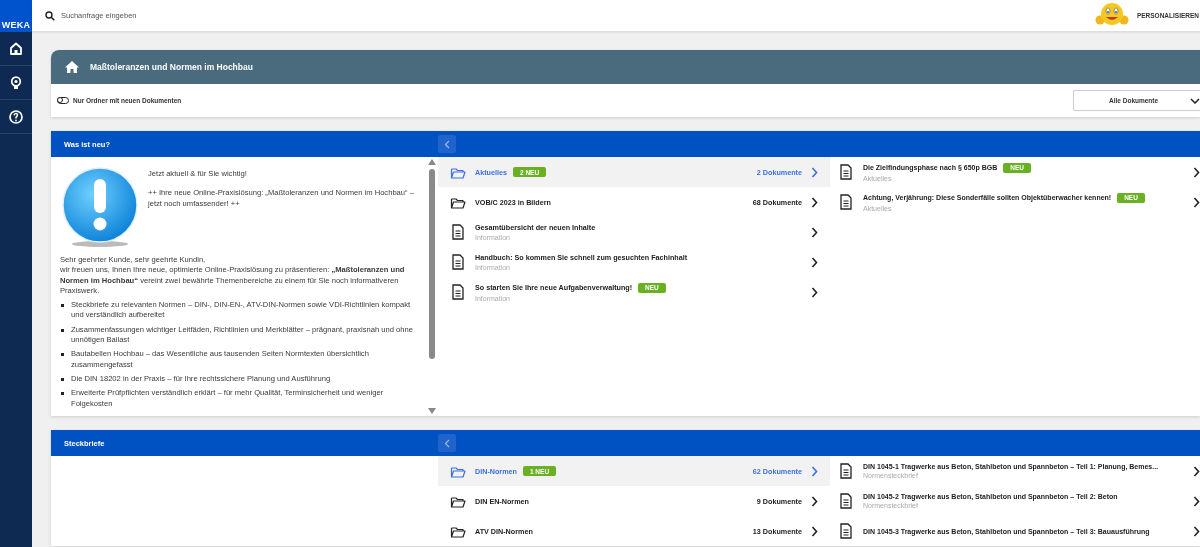 This screenshot has width=1200, height=547. I want to click on chevron-down-icon, so click(1195, 100).